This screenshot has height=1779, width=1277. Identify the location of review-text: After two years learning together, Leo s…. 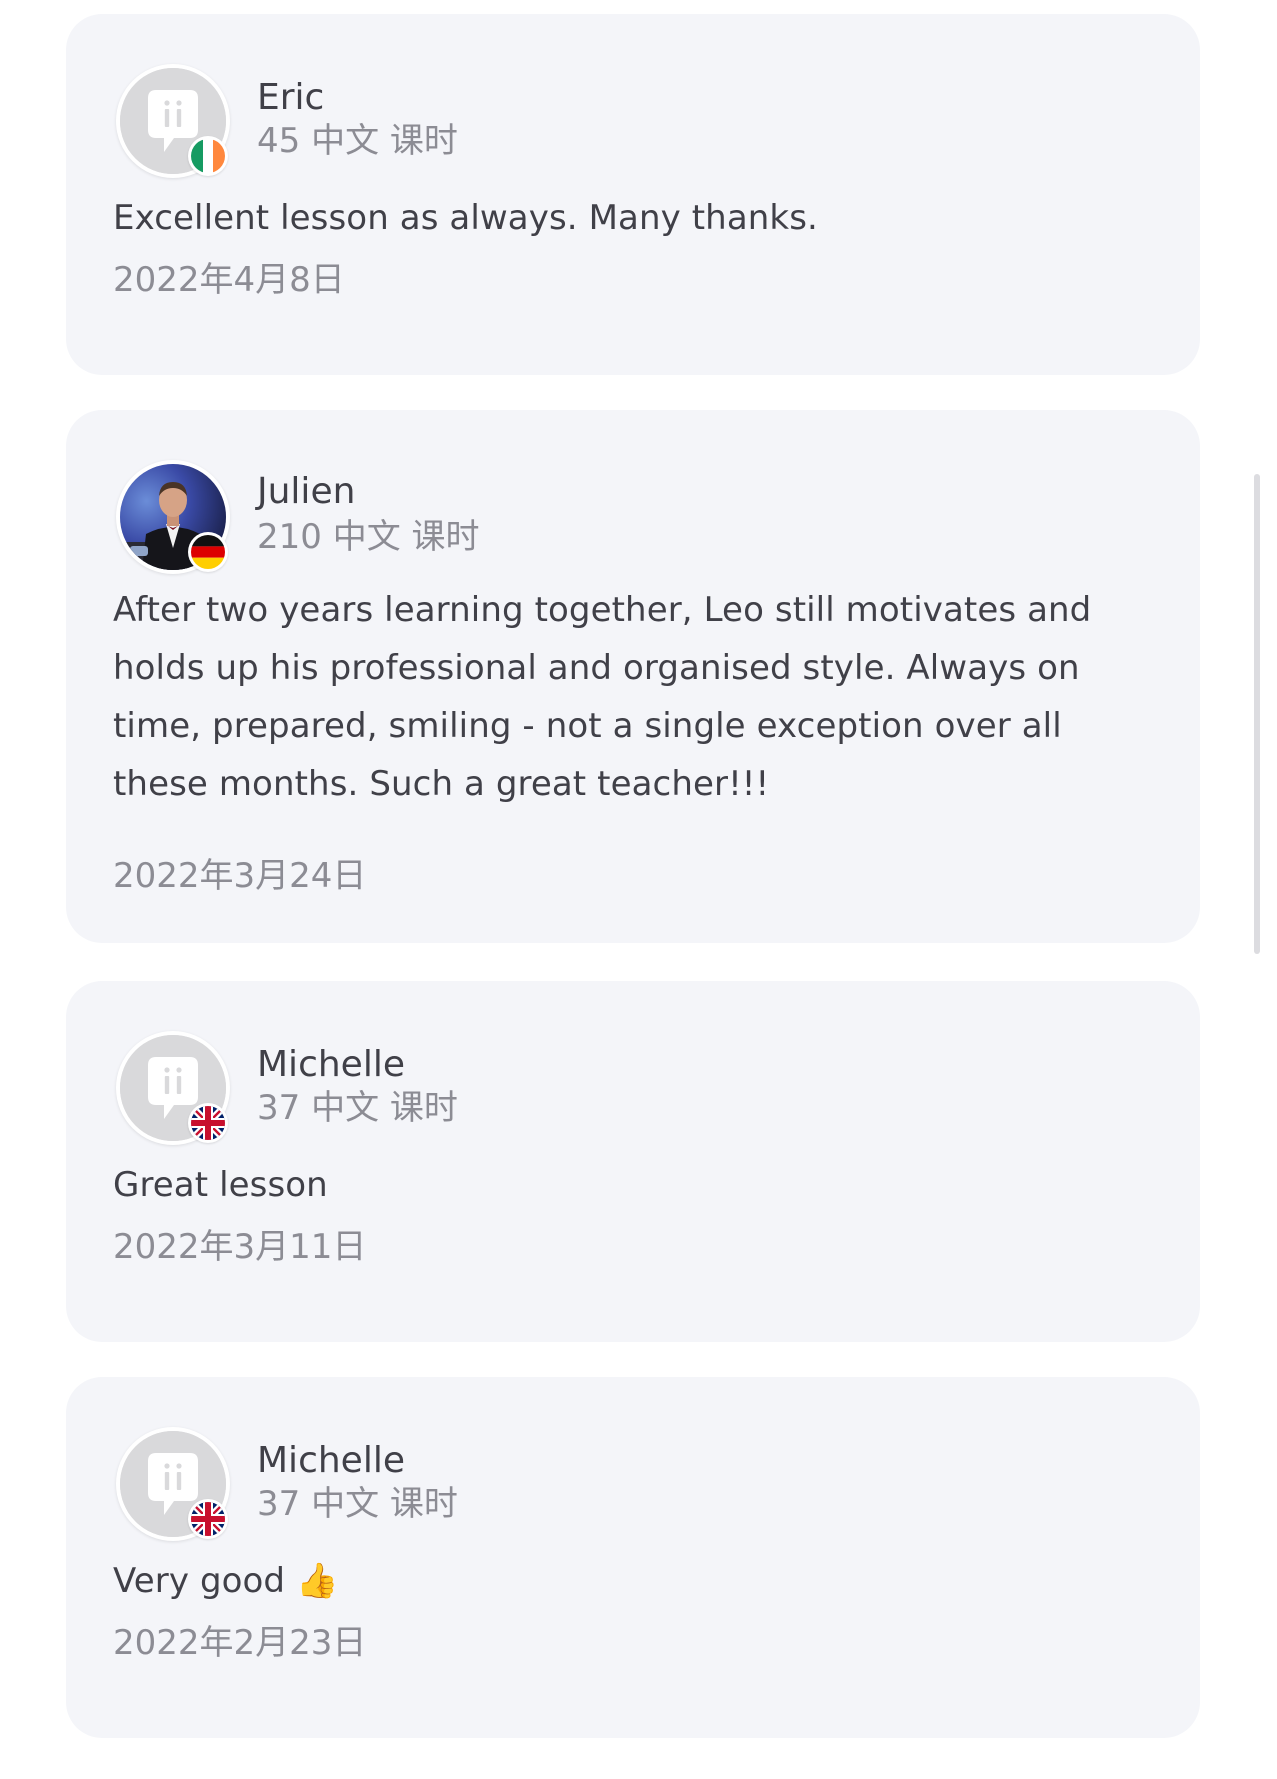
(602, 697).